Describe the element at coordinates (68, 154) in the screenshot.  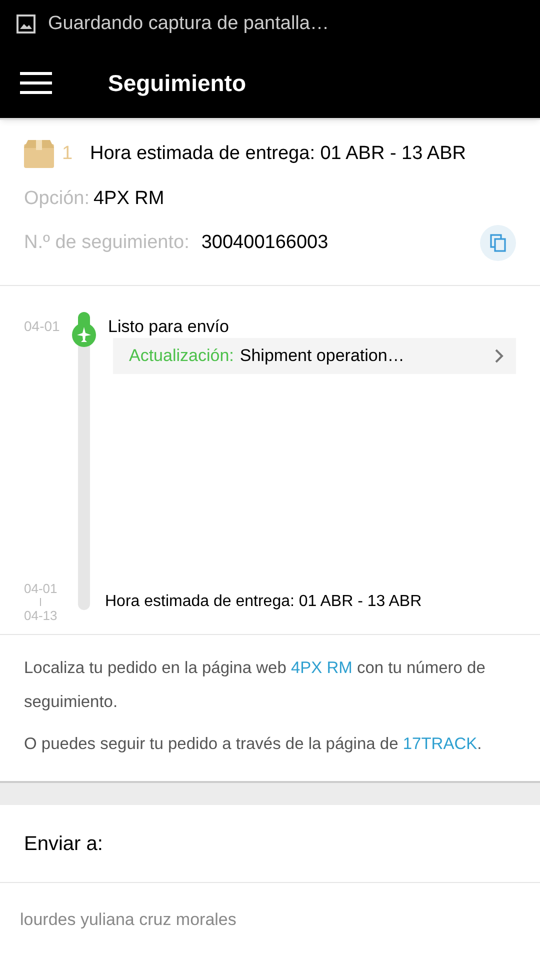
I see `package-count: 1` at that location.